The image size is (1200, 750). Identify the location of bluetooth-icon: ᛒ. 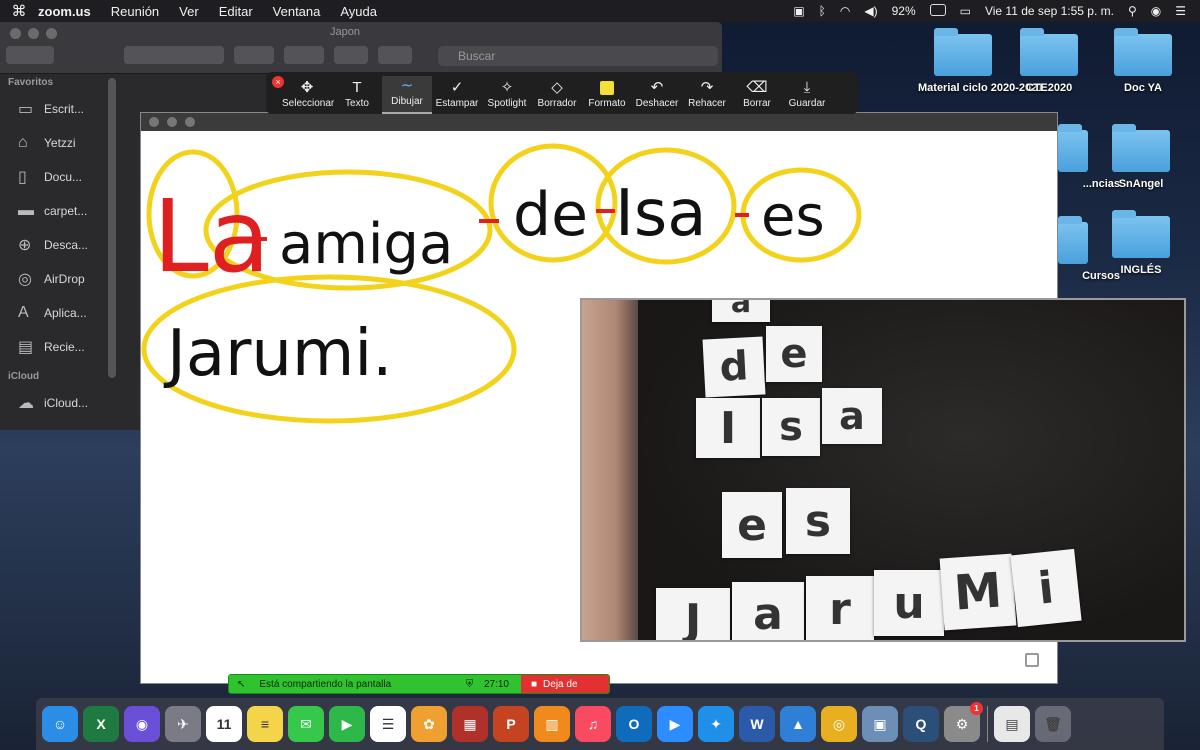
(822, 11).